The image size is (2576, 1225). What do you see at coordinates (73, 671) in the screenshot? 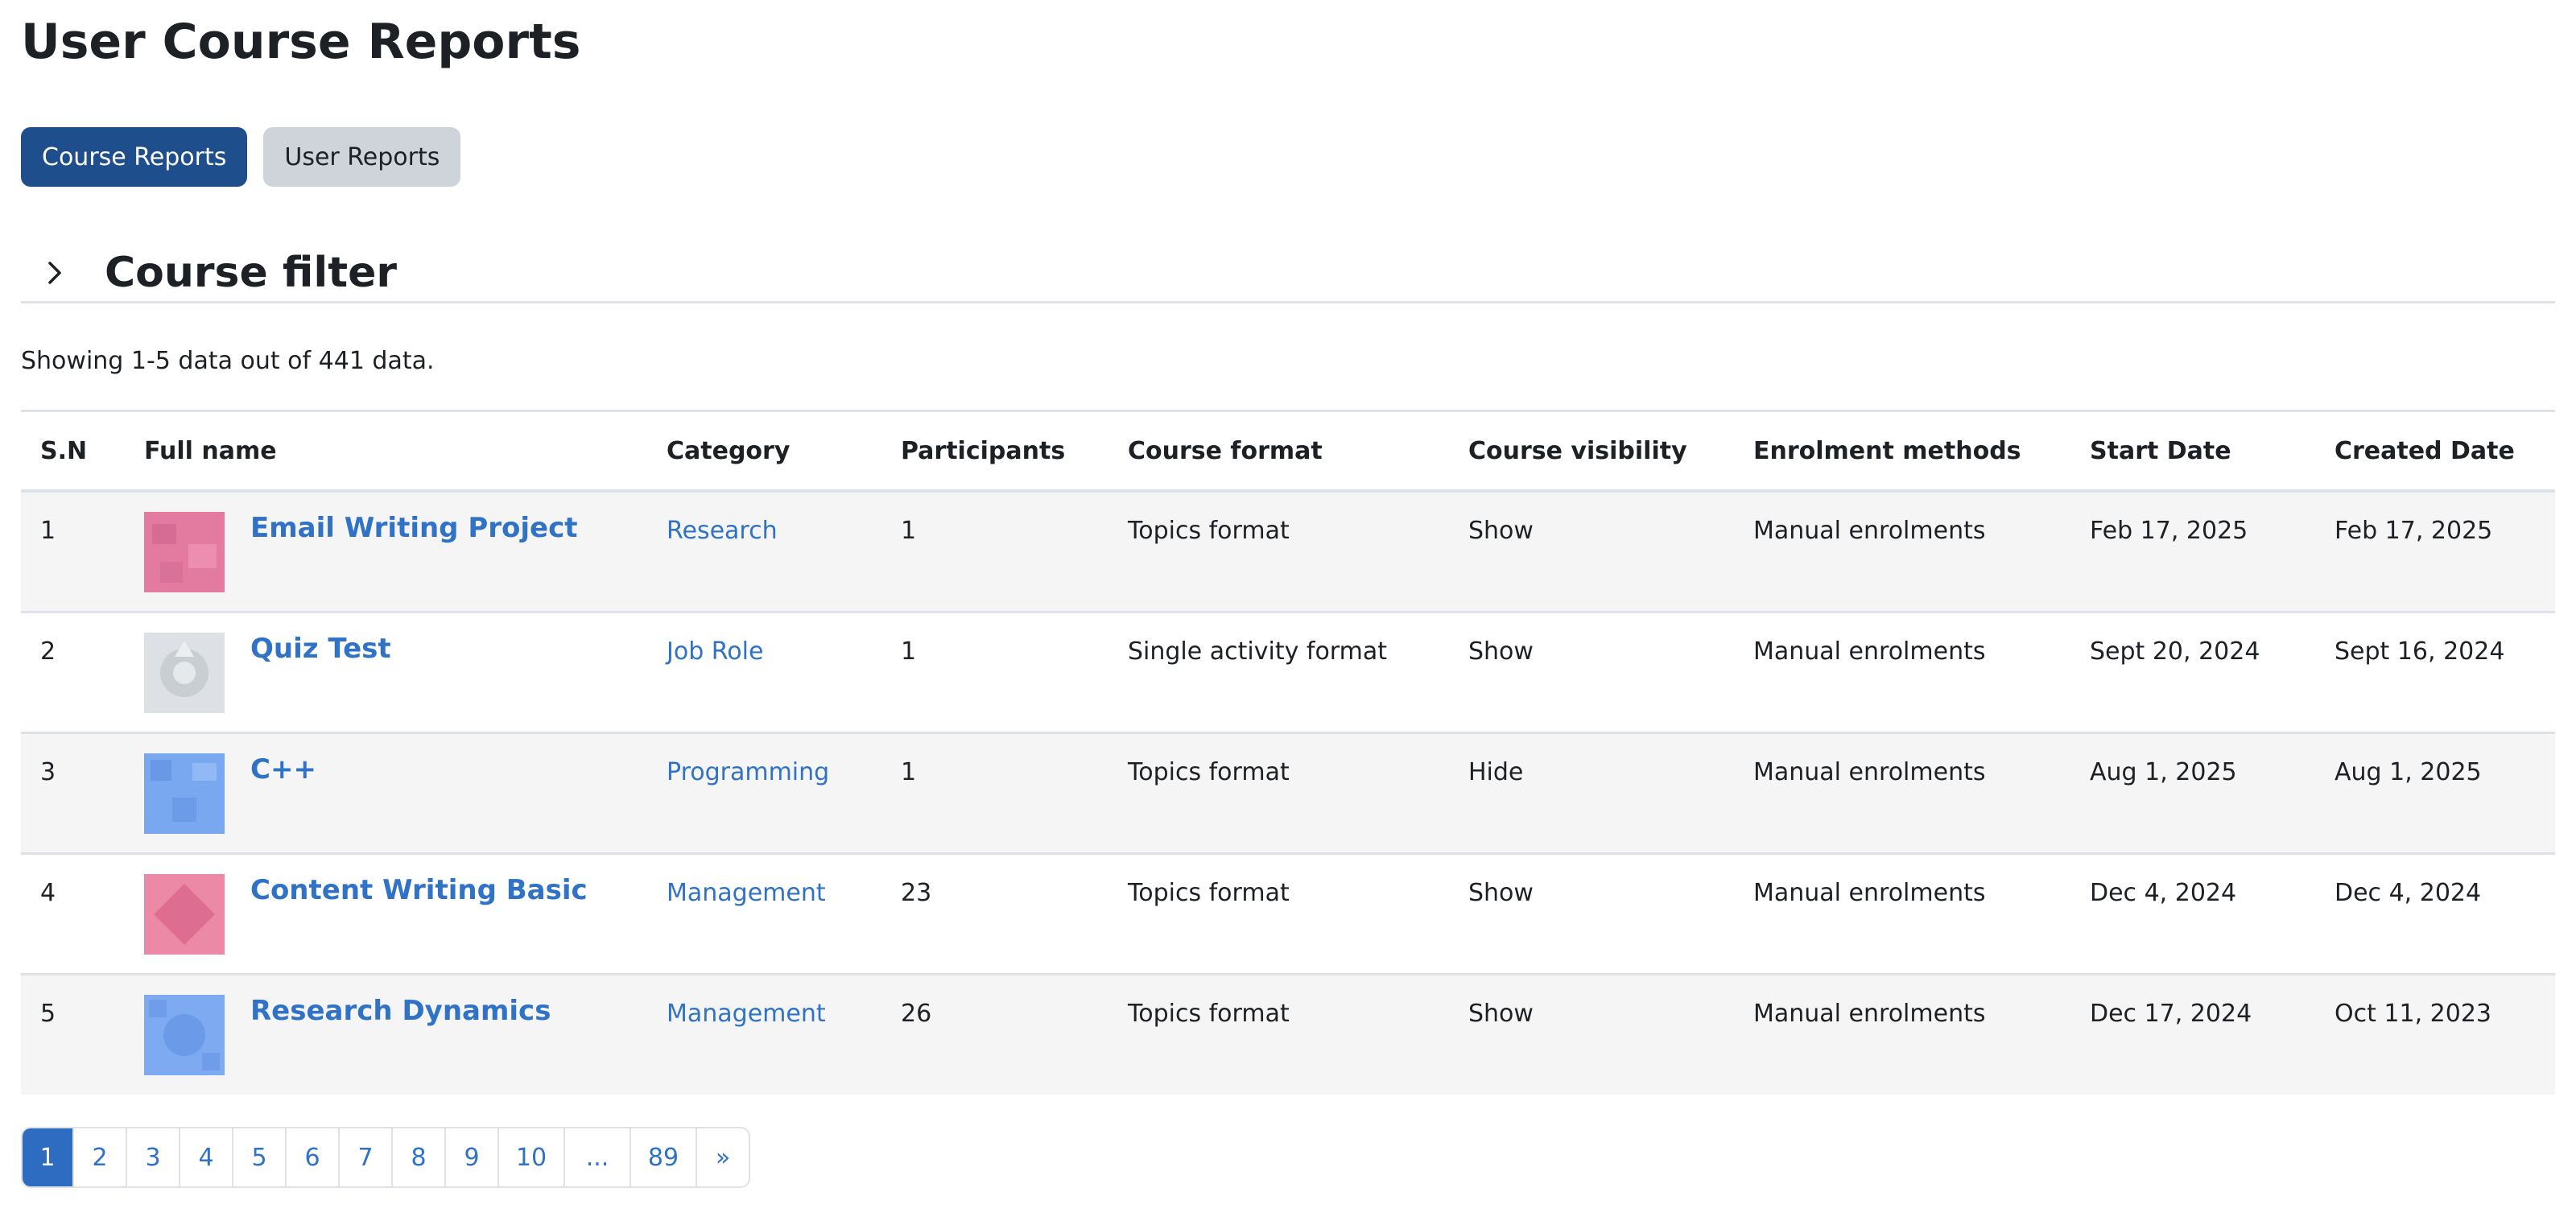
I see `cell-sn: 2` at bounding box center [73, 671].